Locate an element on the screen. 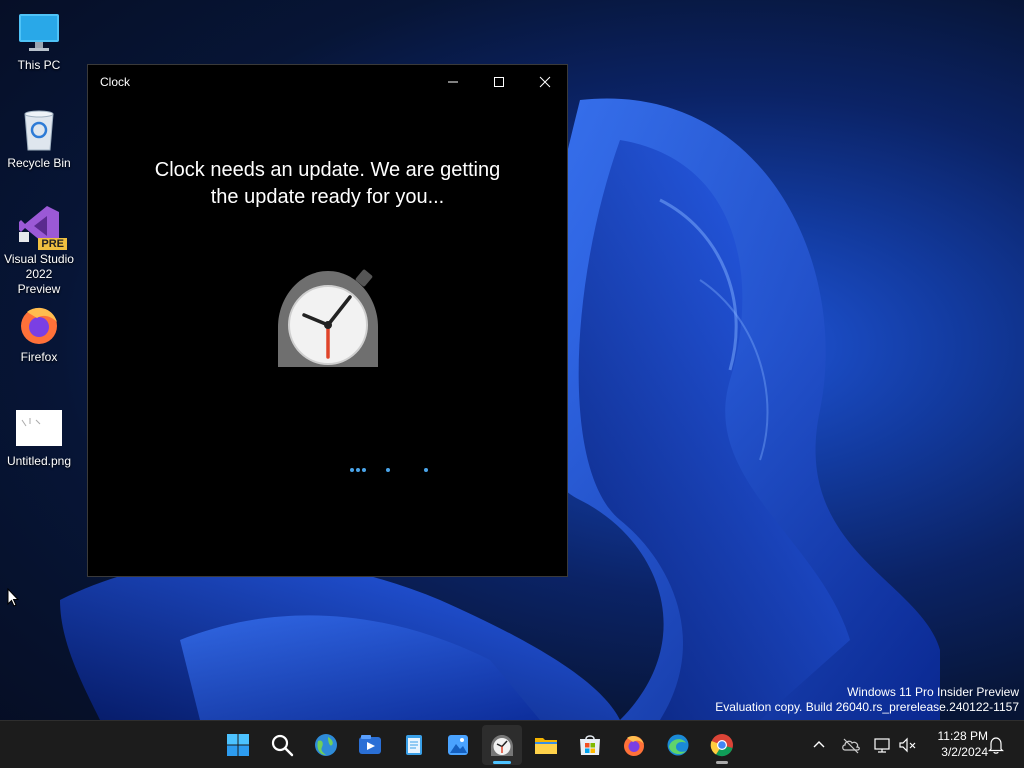 This screenshot has width=1024, height=768. clock-icon is located at coordinates (502, 745).